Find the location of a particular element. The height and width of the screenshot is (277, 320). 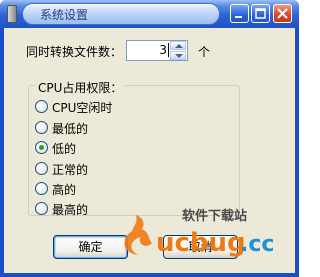

maximize-icon is located at coordinates (260, 13).